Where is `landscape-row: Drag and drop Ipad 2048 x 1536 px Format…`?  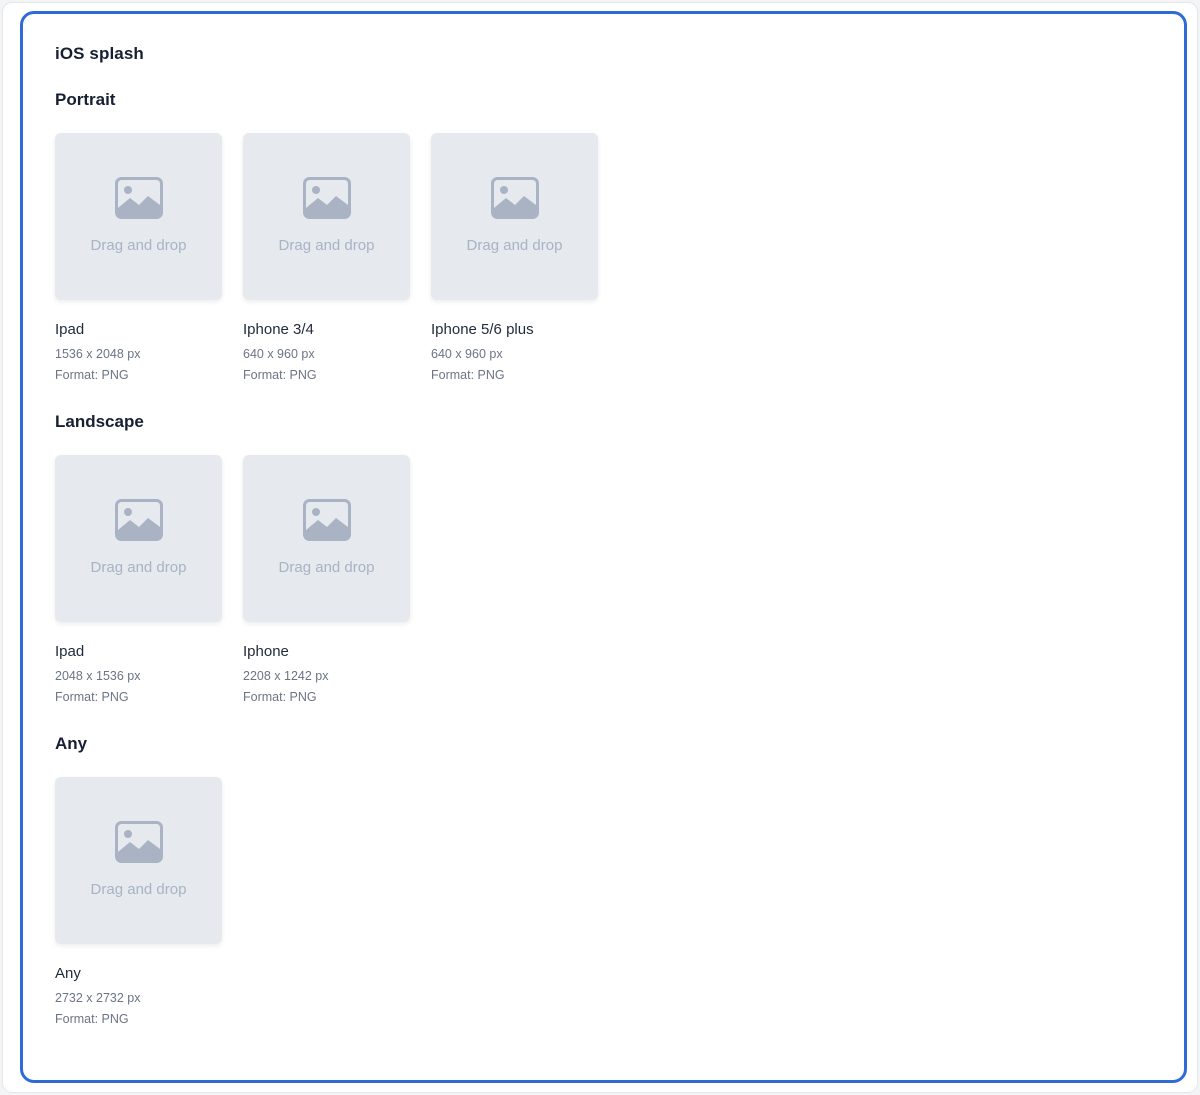
landscape-row: Drag and drop Ipad 2048 x 1536 px Format… is located at coordinates (232, 581).